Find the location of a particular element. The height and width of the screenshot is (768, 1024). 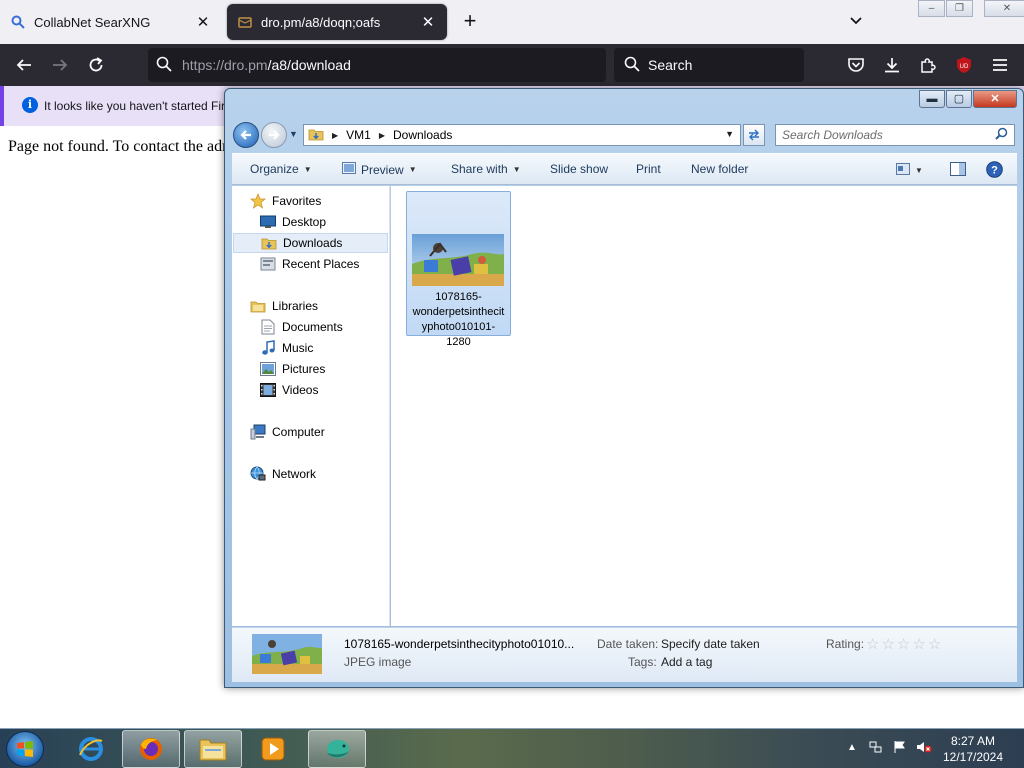

hamburger-menu-icon is located at coordinates (1000, 65).